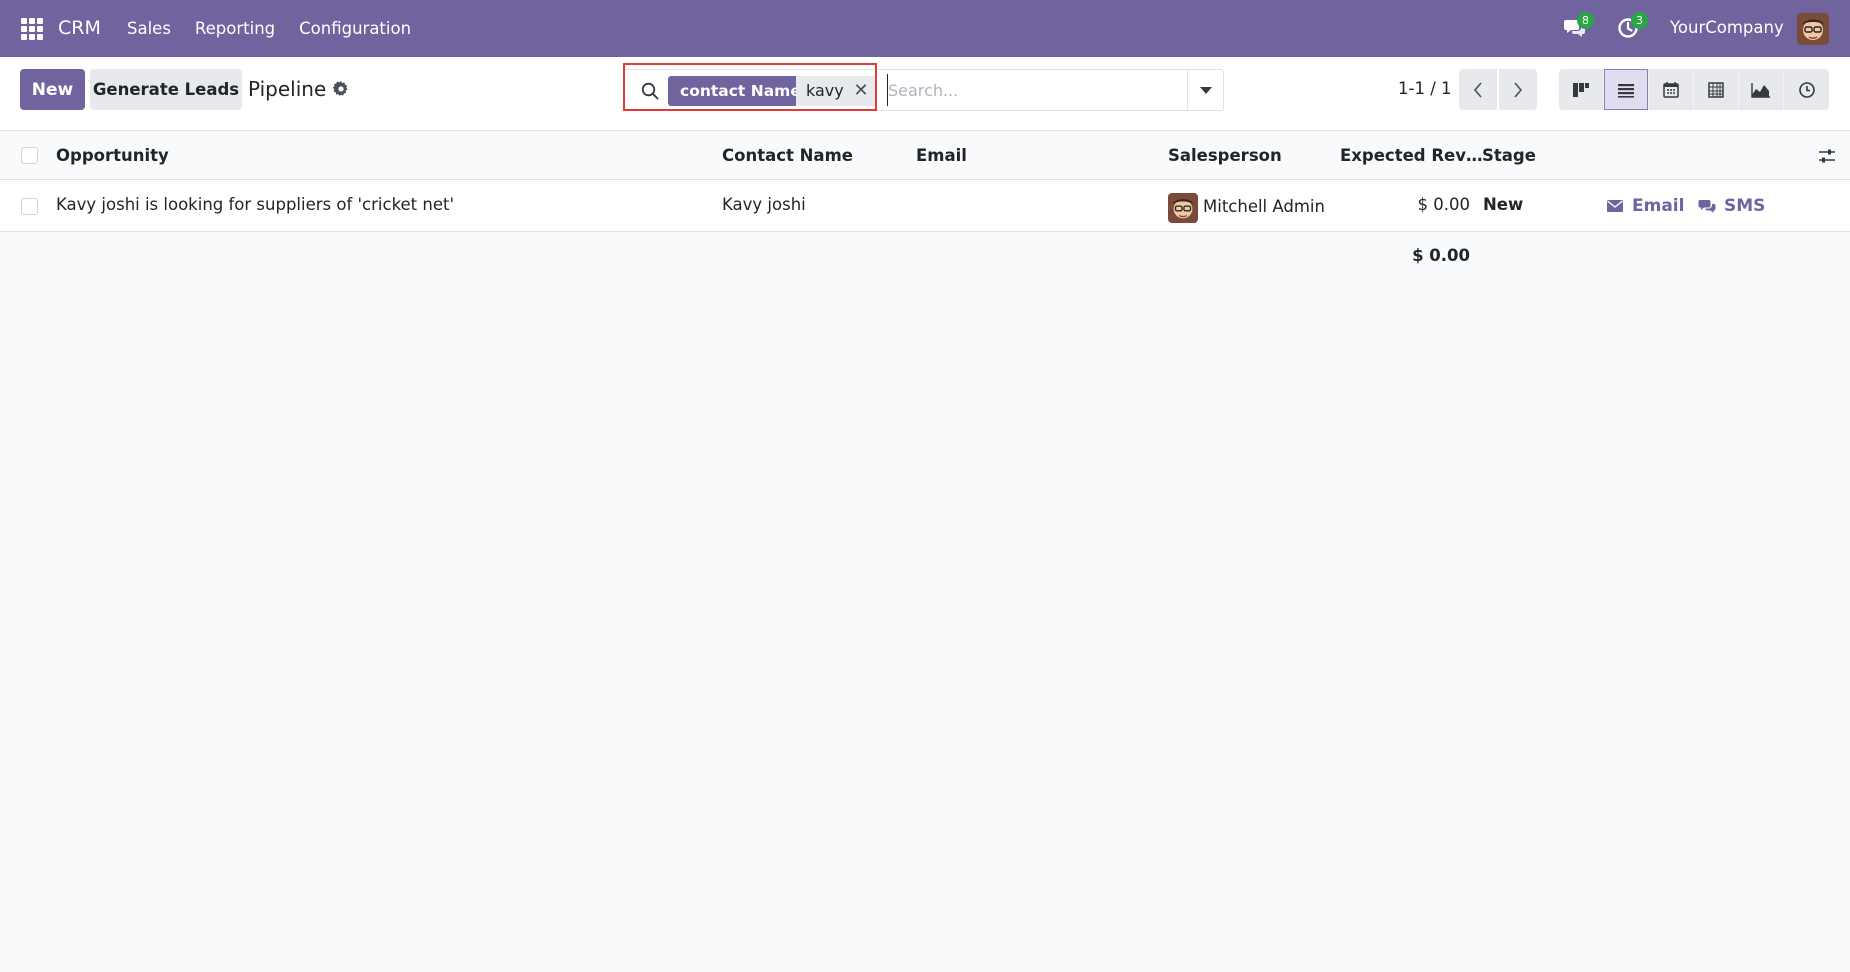 This screenshot has width=1850, height=972. Describe the element at coordinates (79, 28) in the screenshot. I see `app-brand: CRM` at that location.